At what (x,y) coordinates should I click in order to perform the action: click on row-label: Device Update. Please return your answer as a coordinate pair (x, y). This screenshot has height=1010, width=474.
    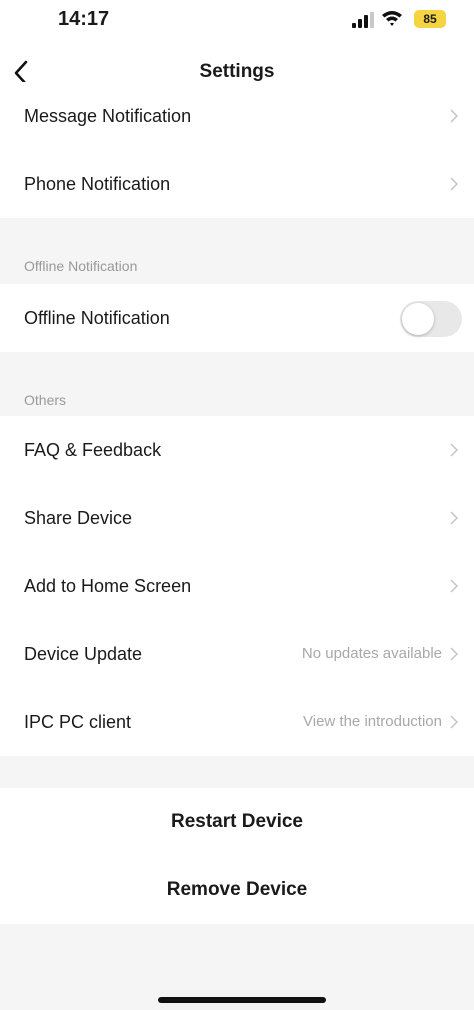
    Looking at the image, I should click on (83, 654).